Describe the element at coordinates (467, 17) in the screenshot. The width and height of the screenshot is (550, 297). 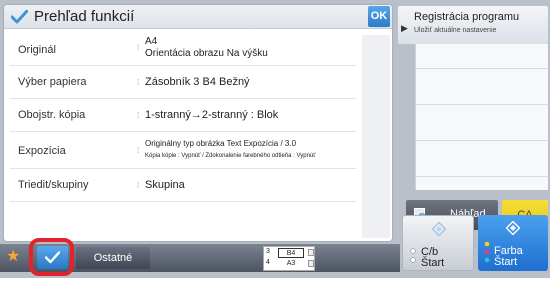
I see `registration-title: Registrácia programu` at that location.